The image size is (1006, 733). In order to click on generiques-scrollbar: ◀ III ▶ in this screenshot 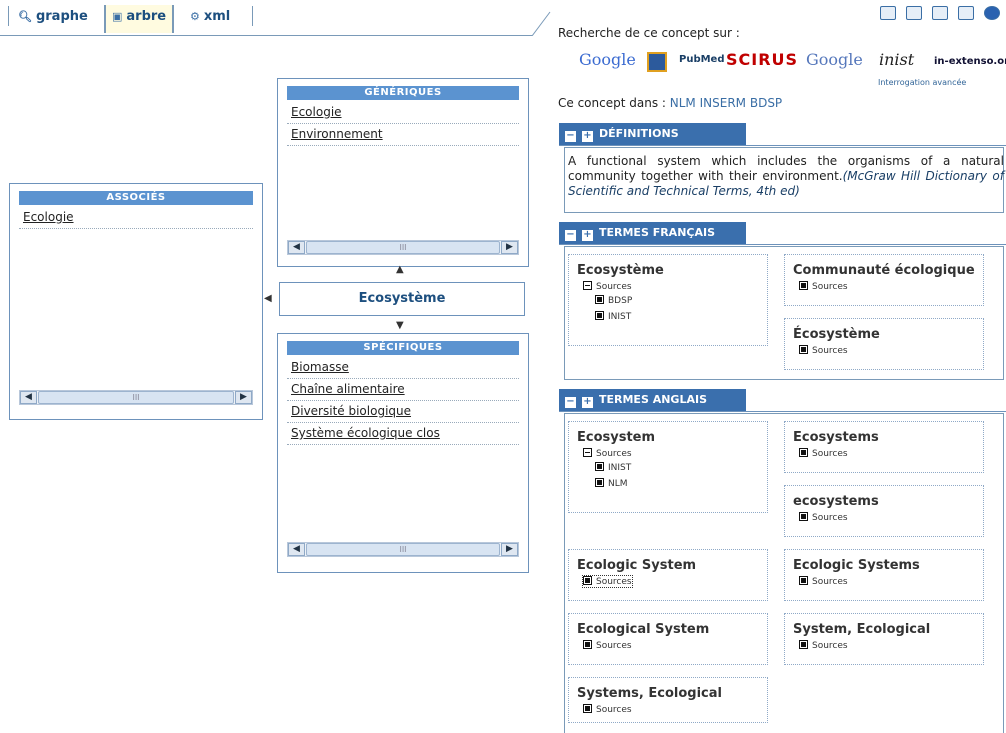, I will do `click(403, 247)`.